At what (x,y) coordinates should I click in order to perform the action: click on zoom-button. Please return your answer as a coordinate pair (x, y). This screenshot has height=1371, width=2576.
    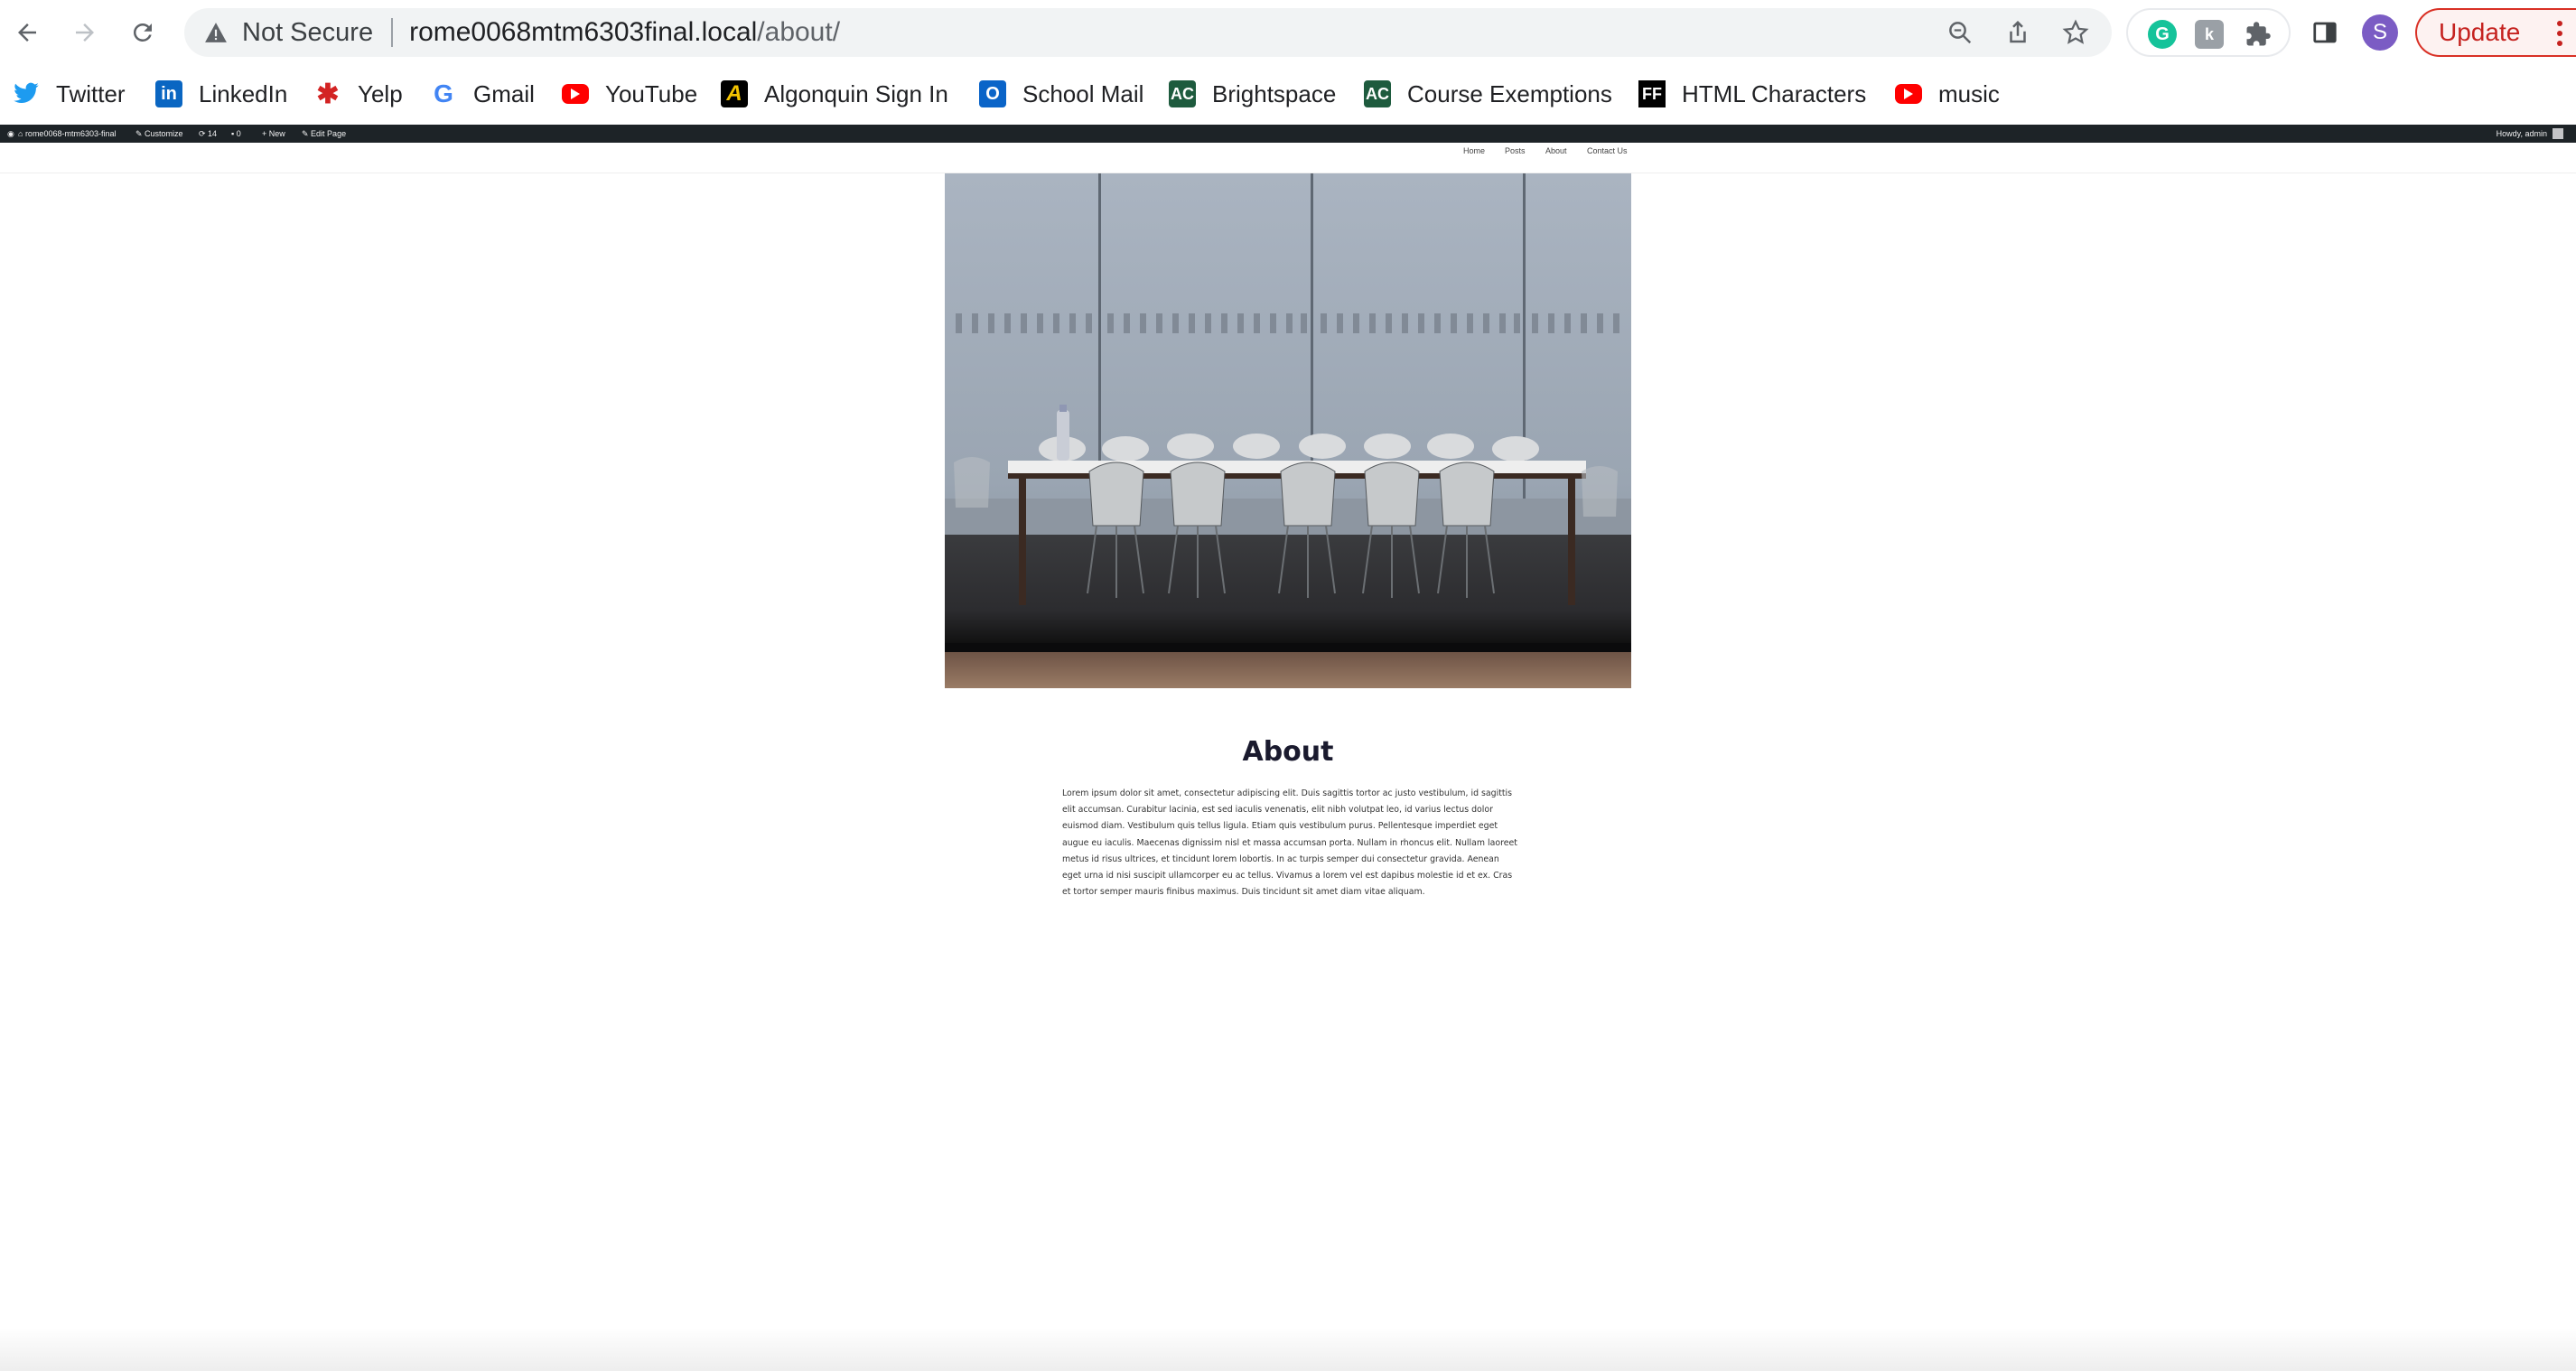
    Looking at the image, I should click on (1960, 32).